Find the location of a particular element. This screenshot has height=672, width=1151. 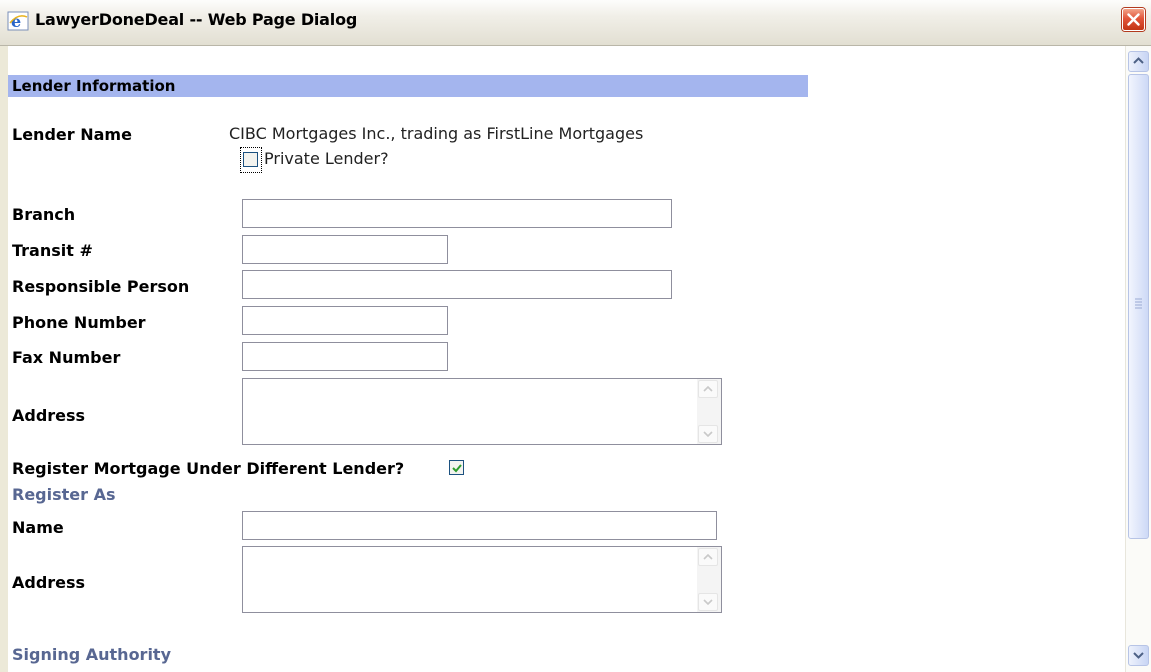

address-textarea is located at coordinates (482, 411).